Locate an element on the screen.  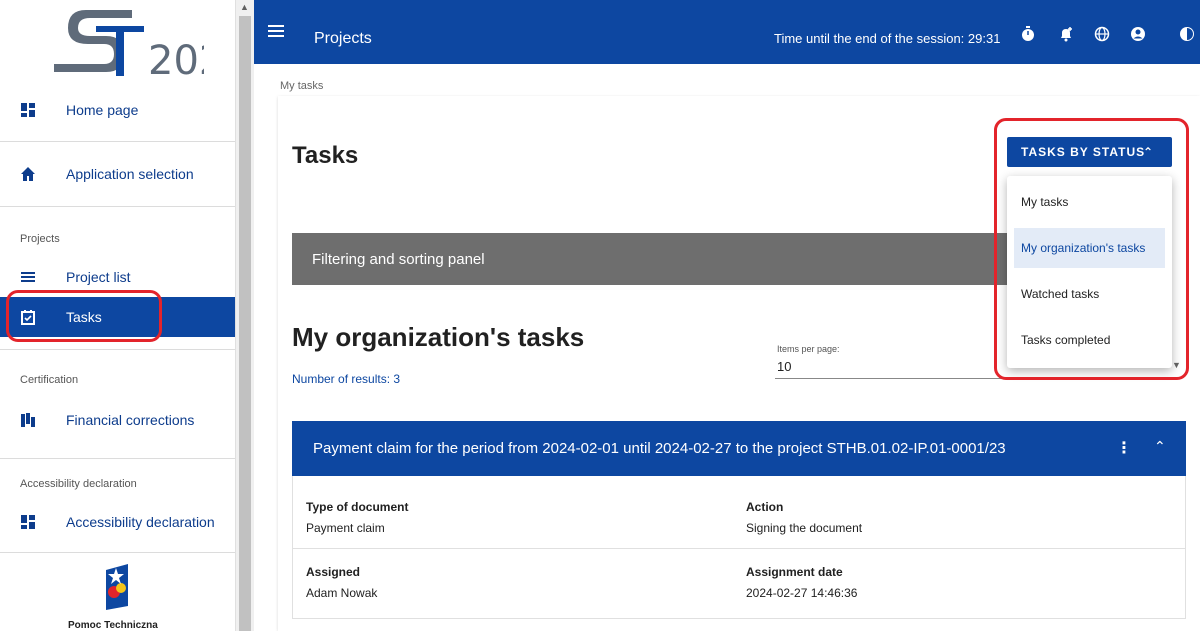
eu-funds-logo is located at coordinates (117, 587).